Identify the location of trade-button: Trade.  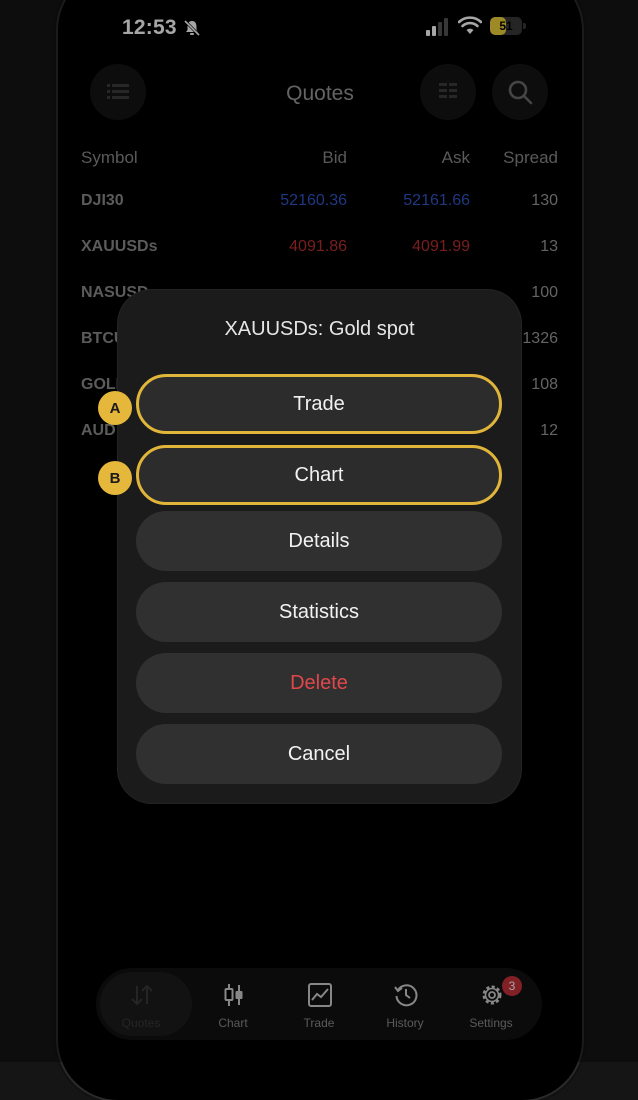
(319, 404).